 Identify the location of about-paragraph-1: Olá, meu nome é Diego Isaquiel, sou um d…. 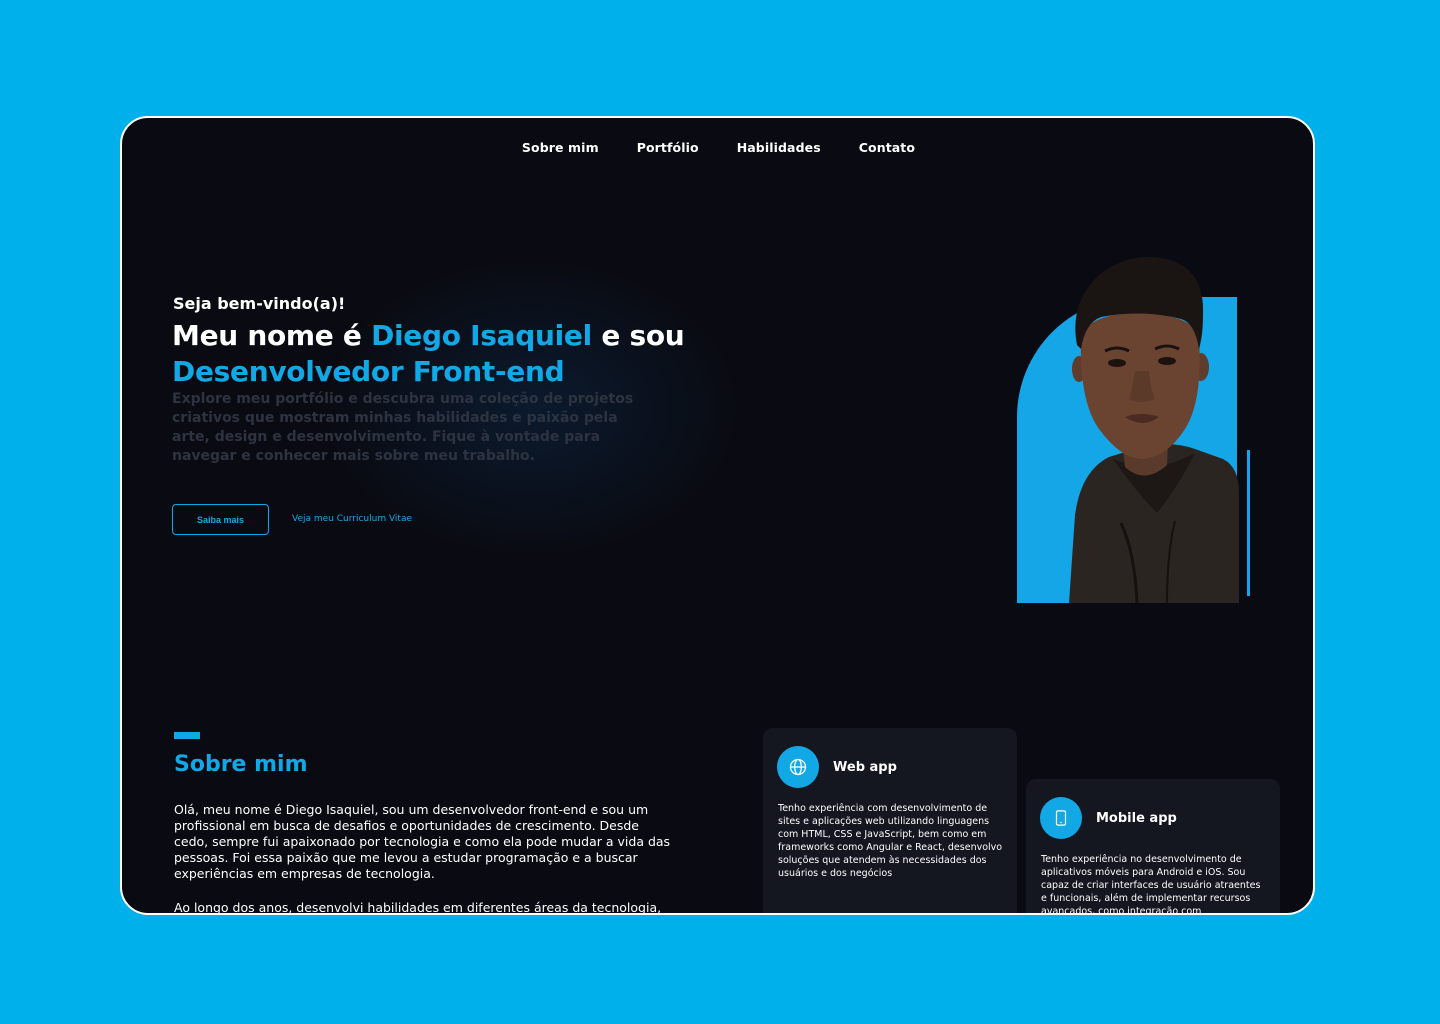
(422, 841).